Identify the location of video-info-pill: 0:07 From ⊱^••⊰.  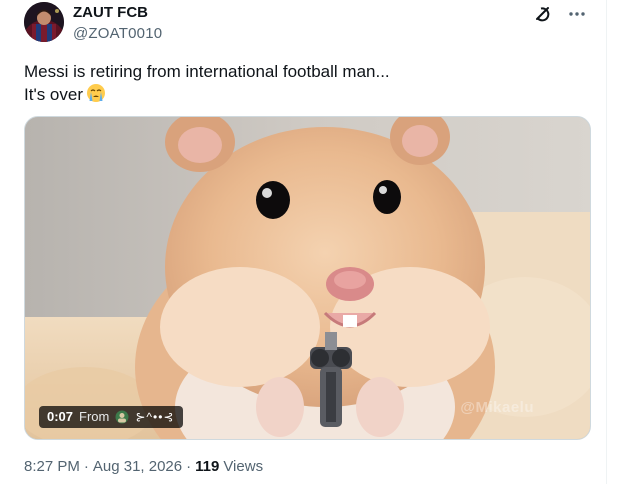
(111, 417).